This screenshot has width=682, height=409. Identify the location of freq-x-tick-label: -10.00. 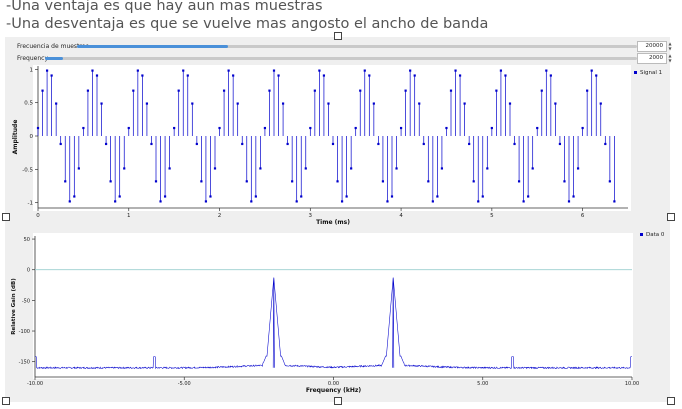
(35, 384).